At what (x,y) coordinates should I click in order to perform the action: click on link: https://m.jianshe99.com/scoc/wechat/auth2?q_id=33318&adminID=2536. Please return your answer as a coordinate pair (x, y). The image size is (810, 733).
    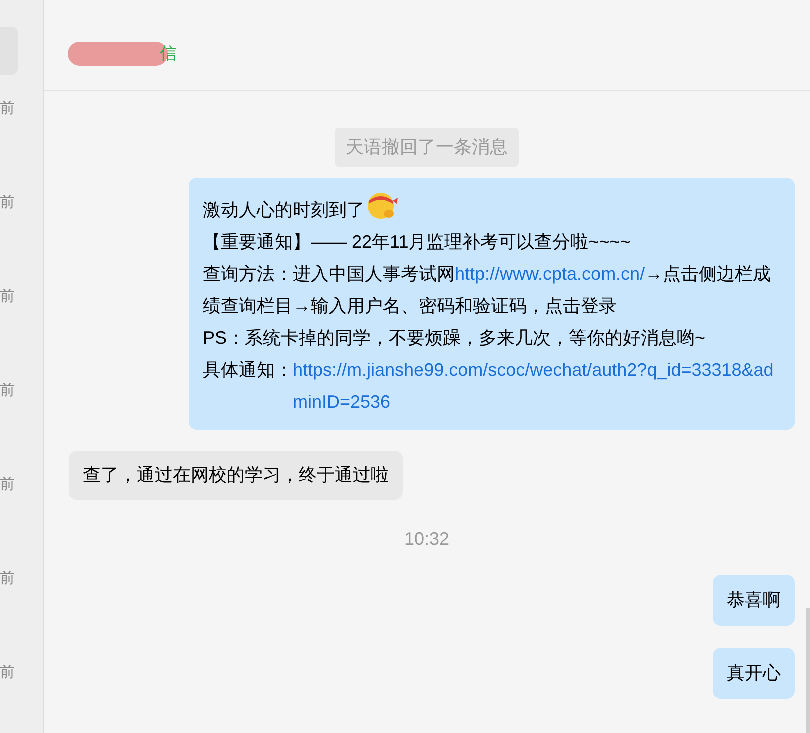
    Looking at the image, I should click on (537, 386).